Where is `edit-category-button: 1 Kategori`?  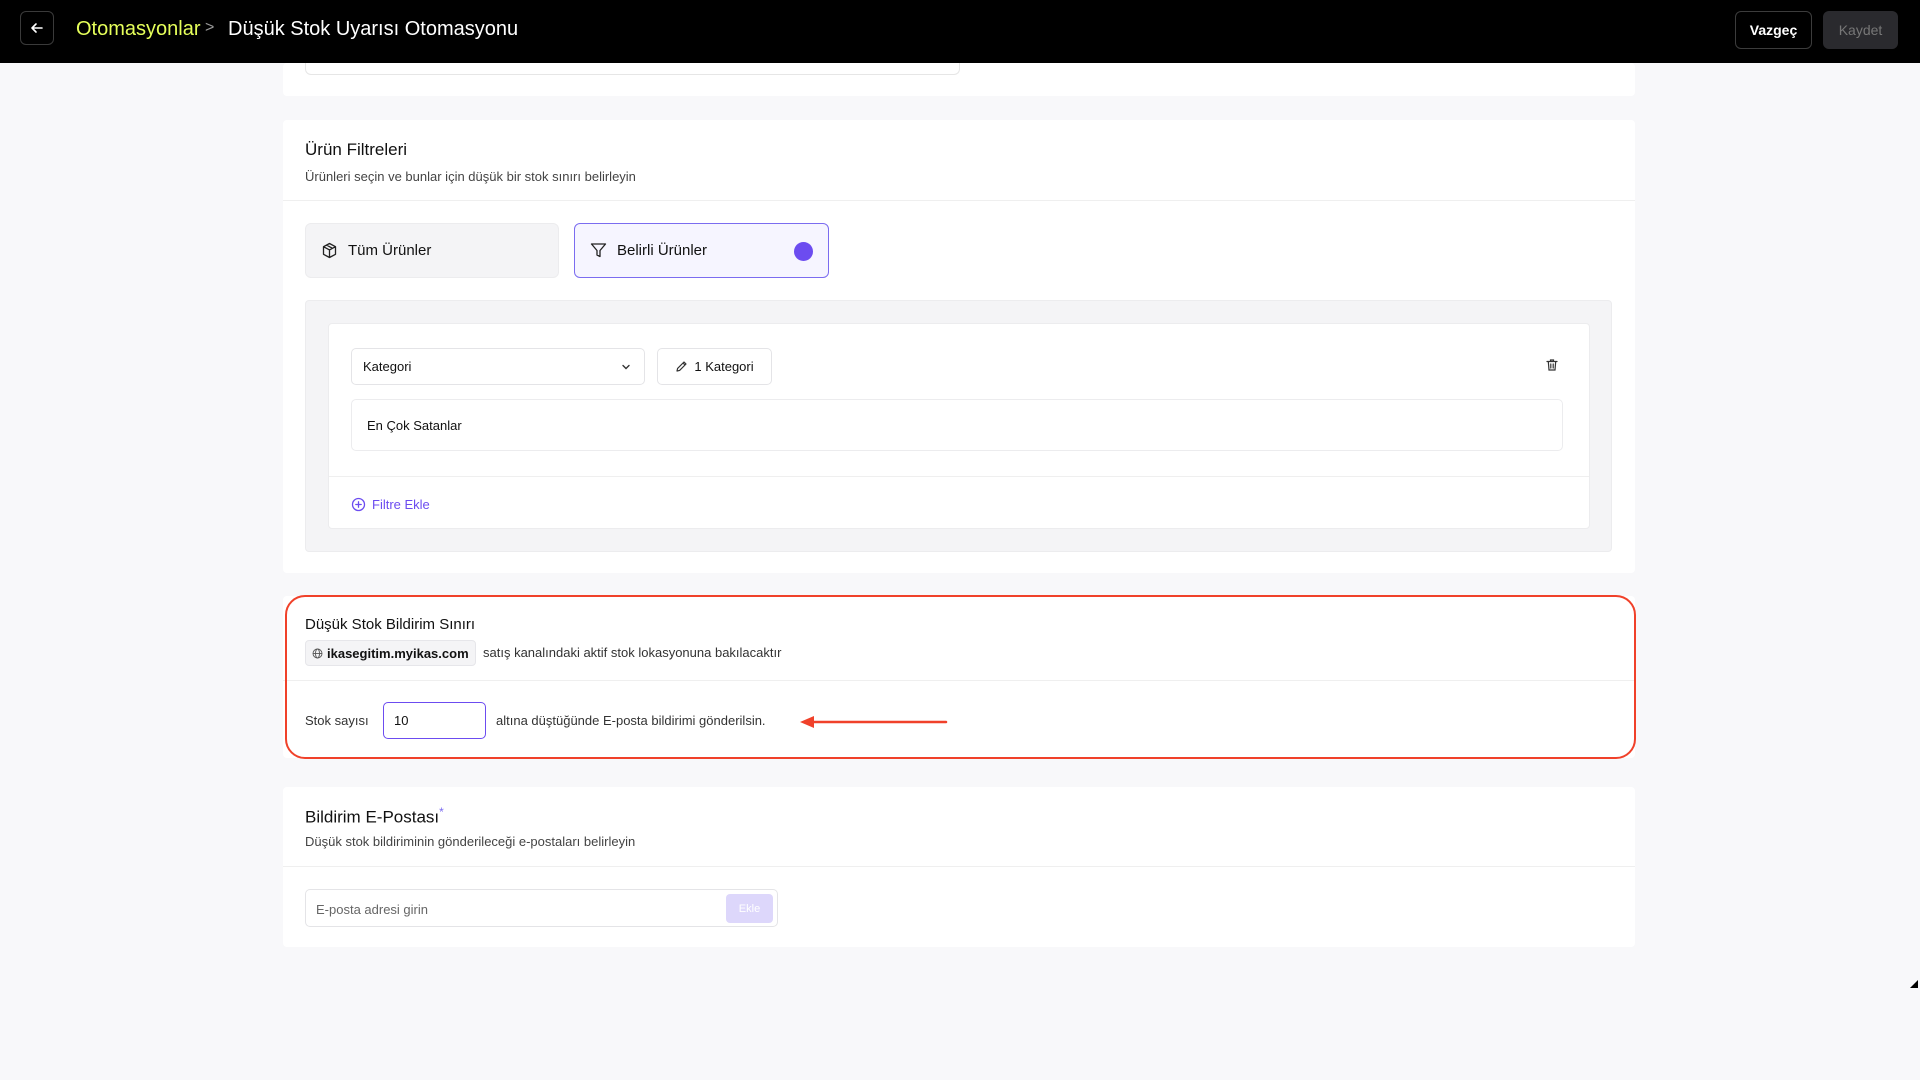
edit-category-button: 1 Kategori is located at coordinates (714, 366).